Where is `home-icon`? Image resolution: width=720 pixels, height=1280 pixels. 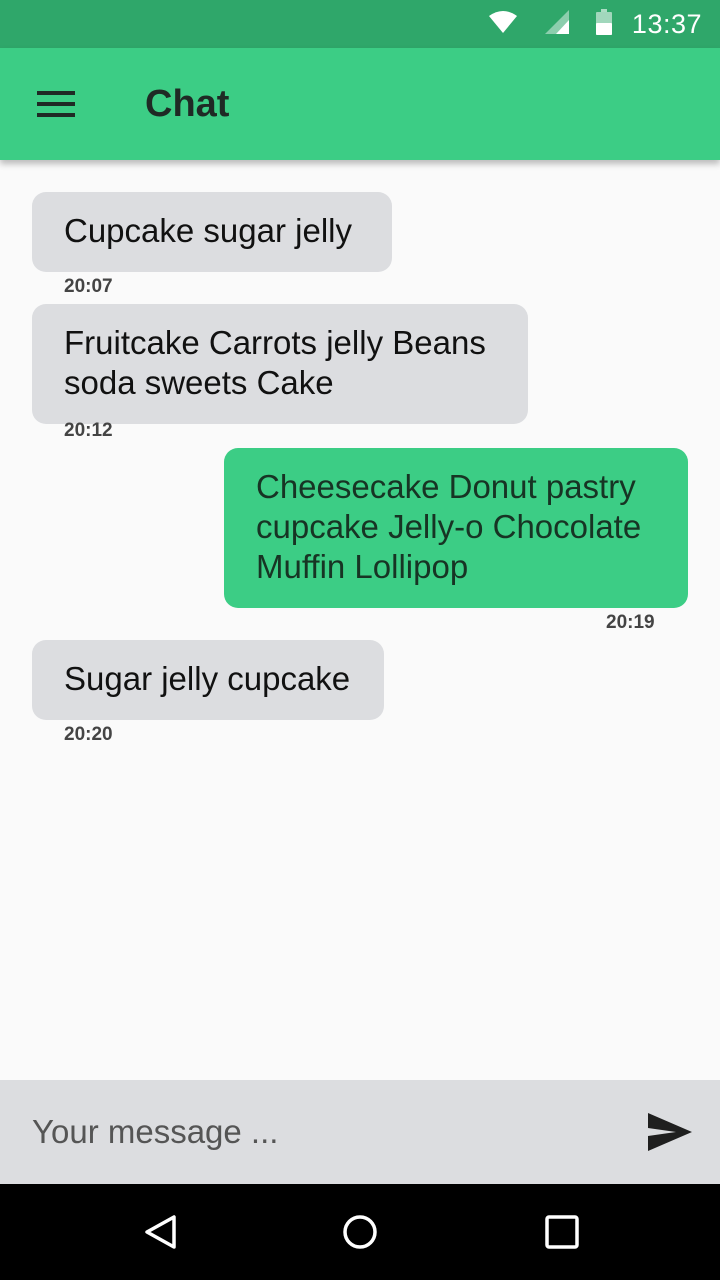 home-icon is located at coordinates (360, 1232).